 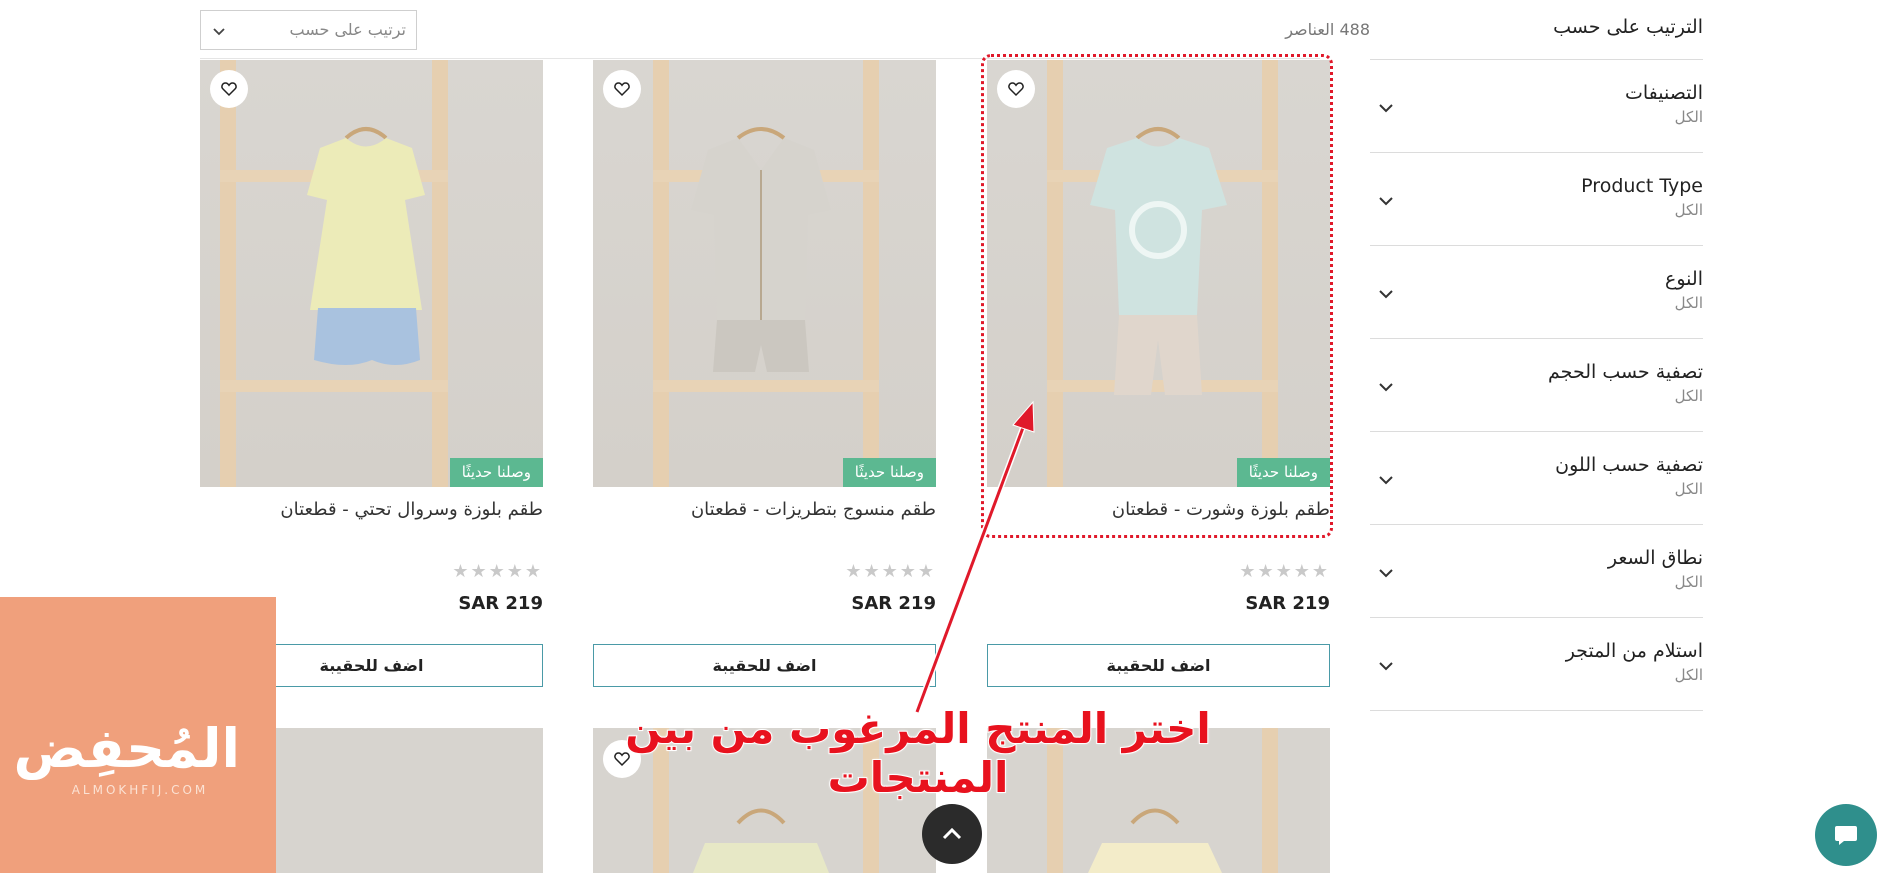 I want to click on chat-button, so click(x=1846, y=835).